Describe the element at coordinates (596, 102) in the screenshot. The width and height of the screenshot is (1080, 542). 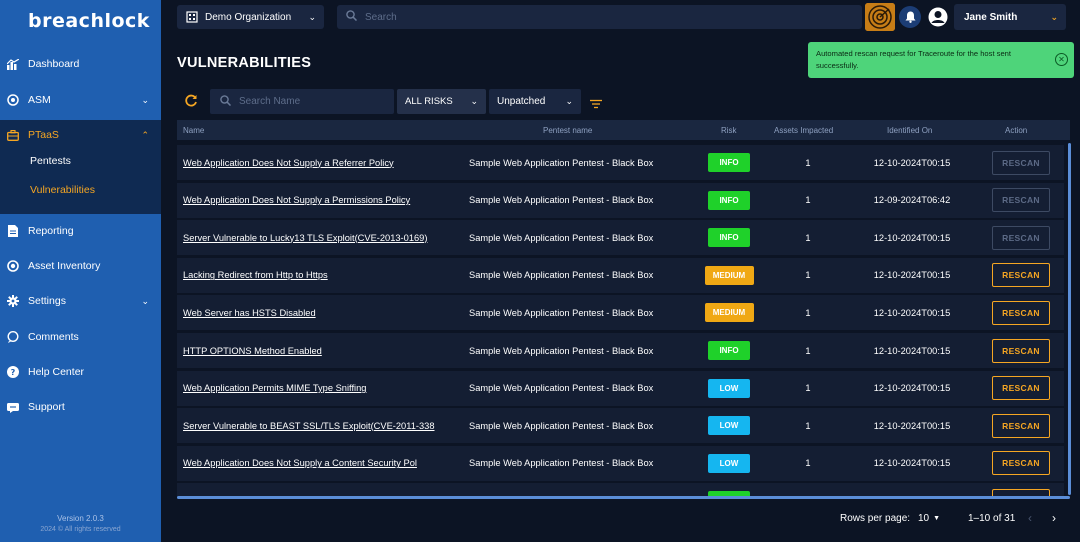
I see `filter-icon` at that location.